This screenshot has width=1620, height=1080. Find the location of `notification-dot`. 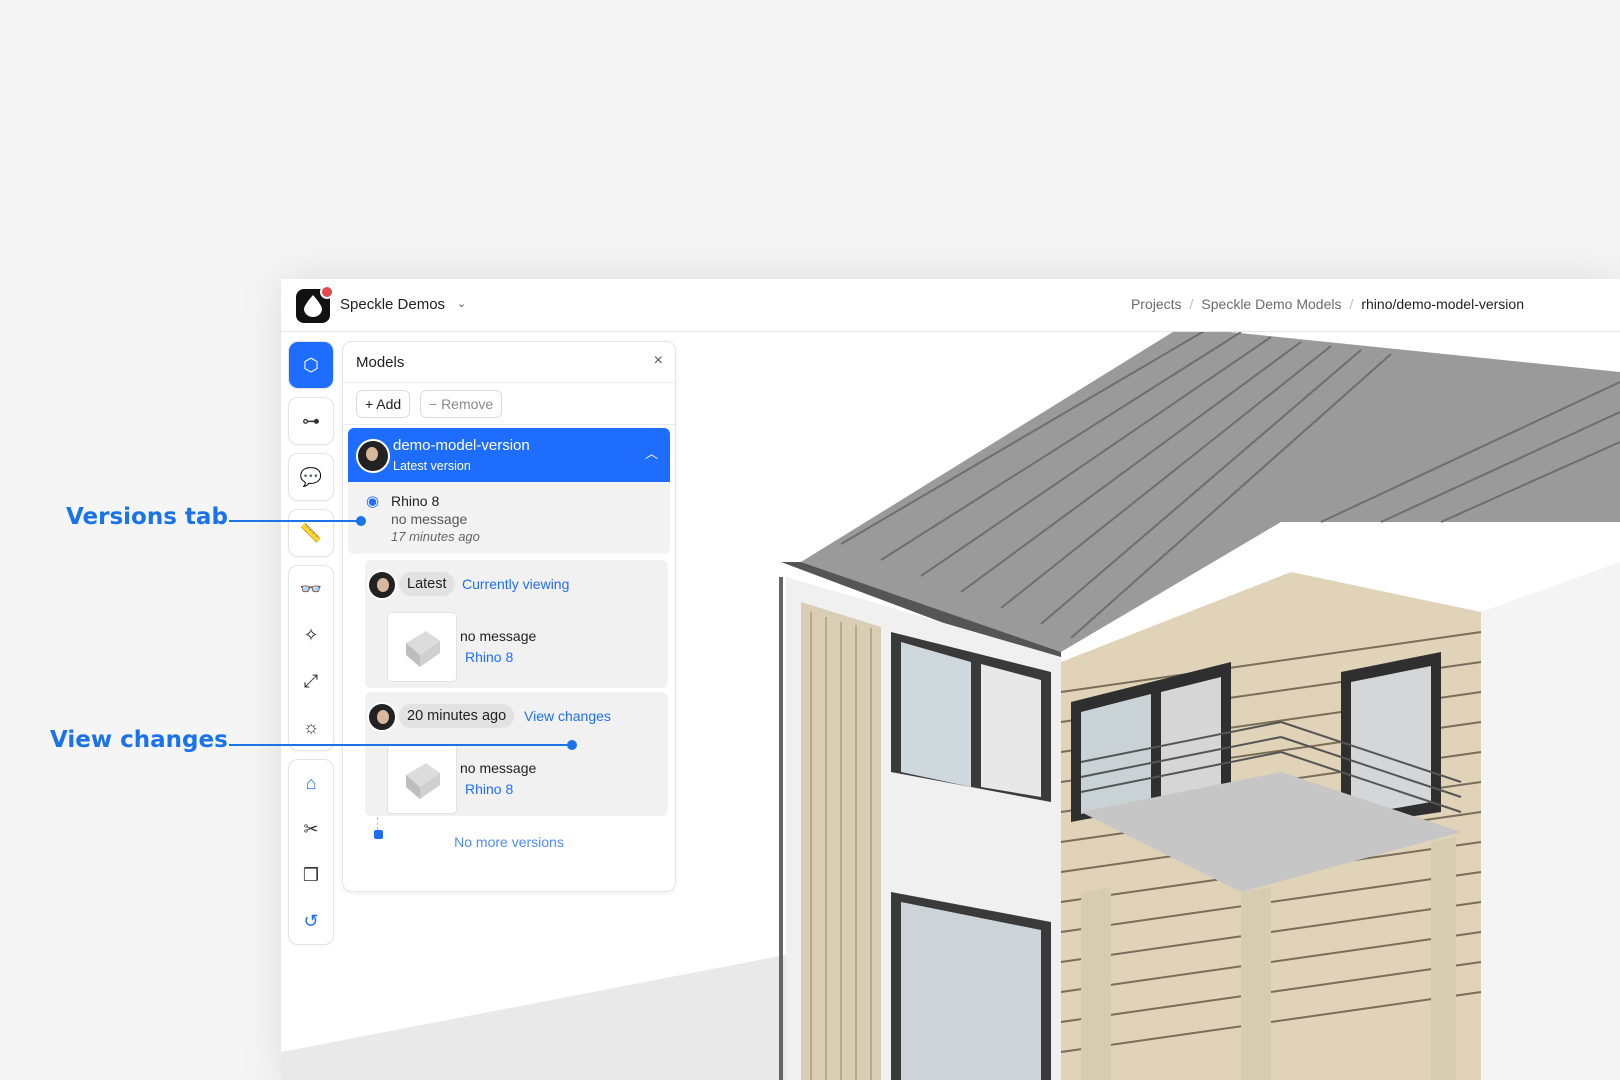

notification-dot is located at coordinates (327, 292).